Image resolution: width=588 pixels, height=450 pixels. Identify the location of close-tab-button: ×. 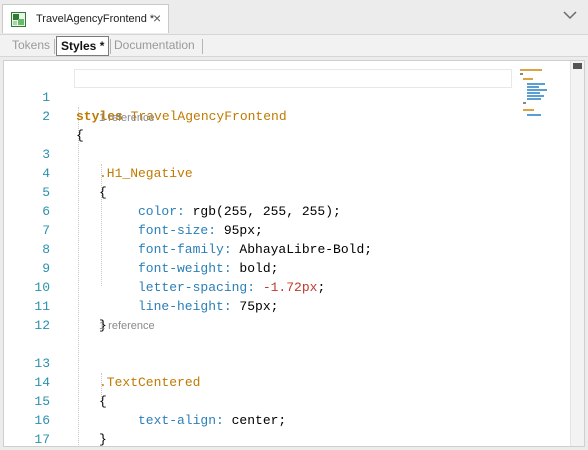
(157, 18).